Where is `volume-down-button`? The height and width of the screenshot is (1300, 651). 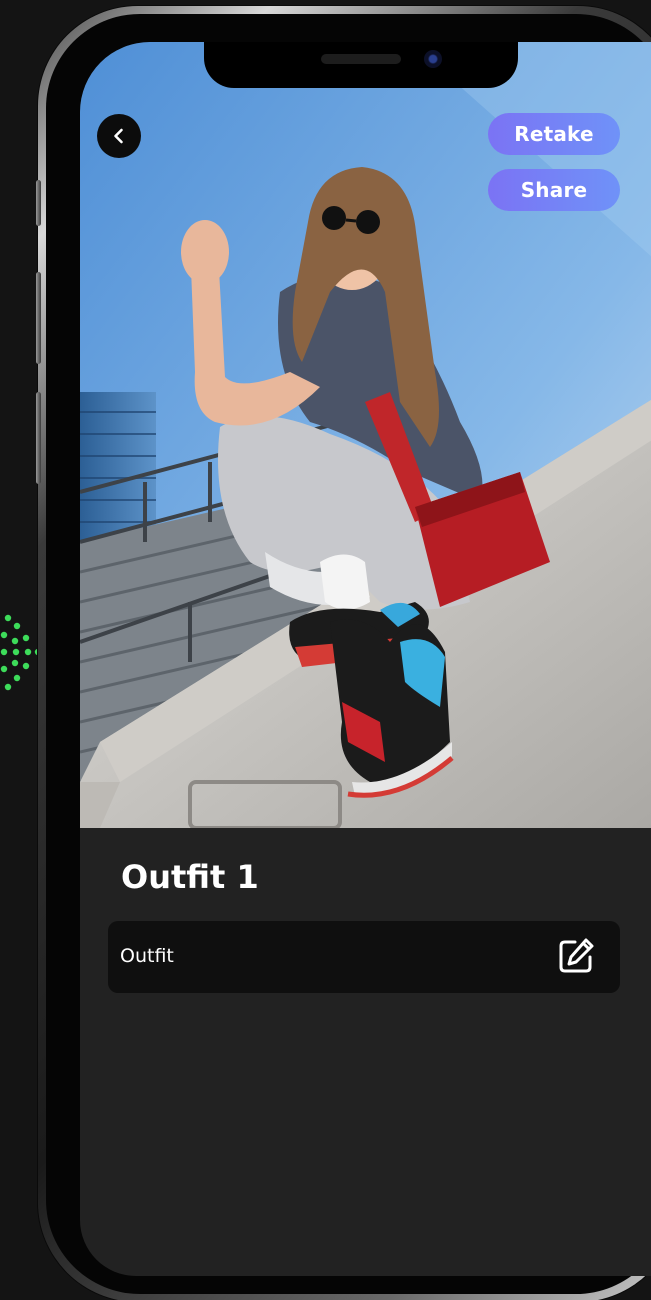
volume-down-button is located at coordinates (38, 438).